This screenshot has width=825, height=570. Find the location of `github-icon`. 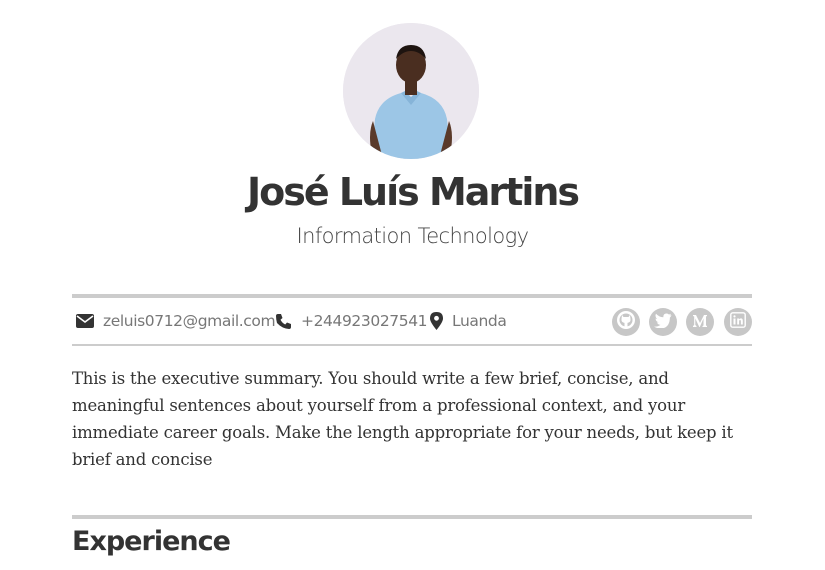

github-icon is located at coordinates (626, 322).